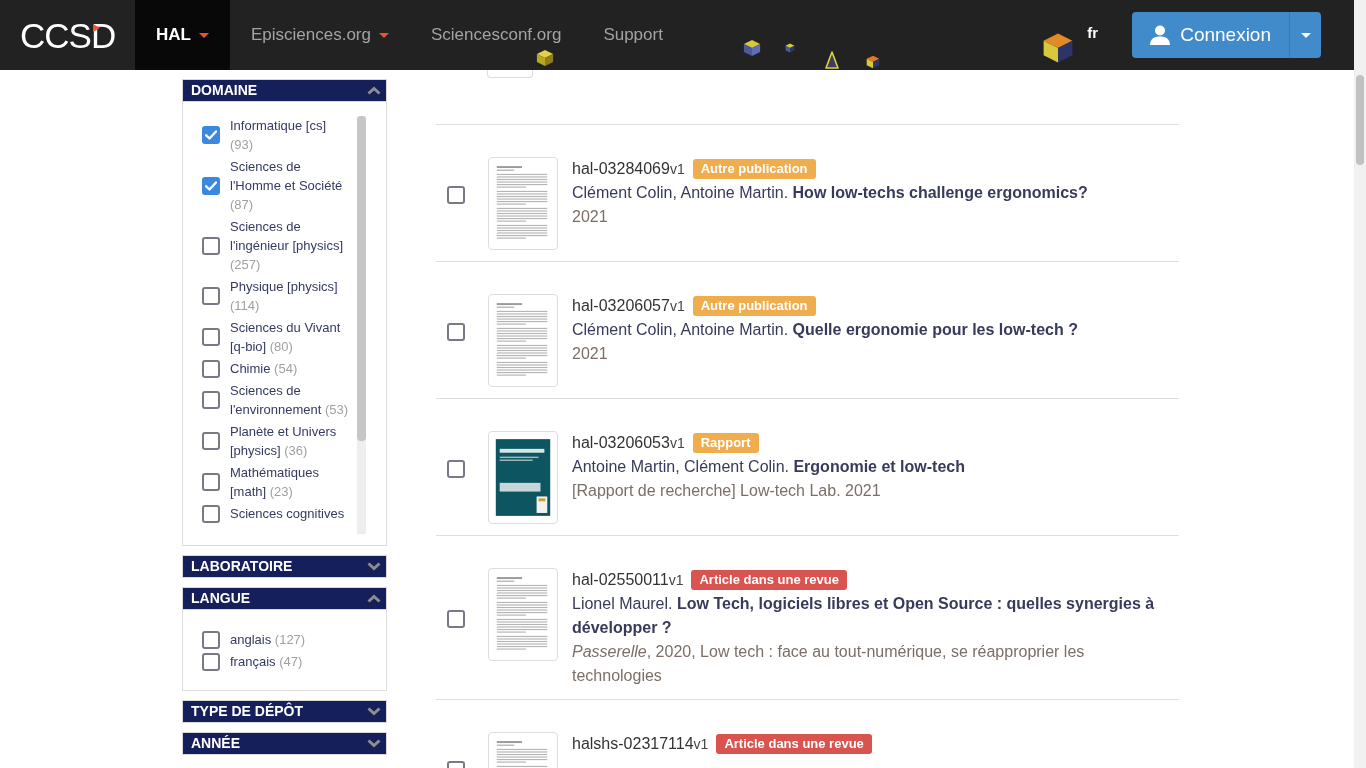 This screenshot has height=768, width=1366. I want to click on option-label: Informatique [cs] (93), so click(290, 135).